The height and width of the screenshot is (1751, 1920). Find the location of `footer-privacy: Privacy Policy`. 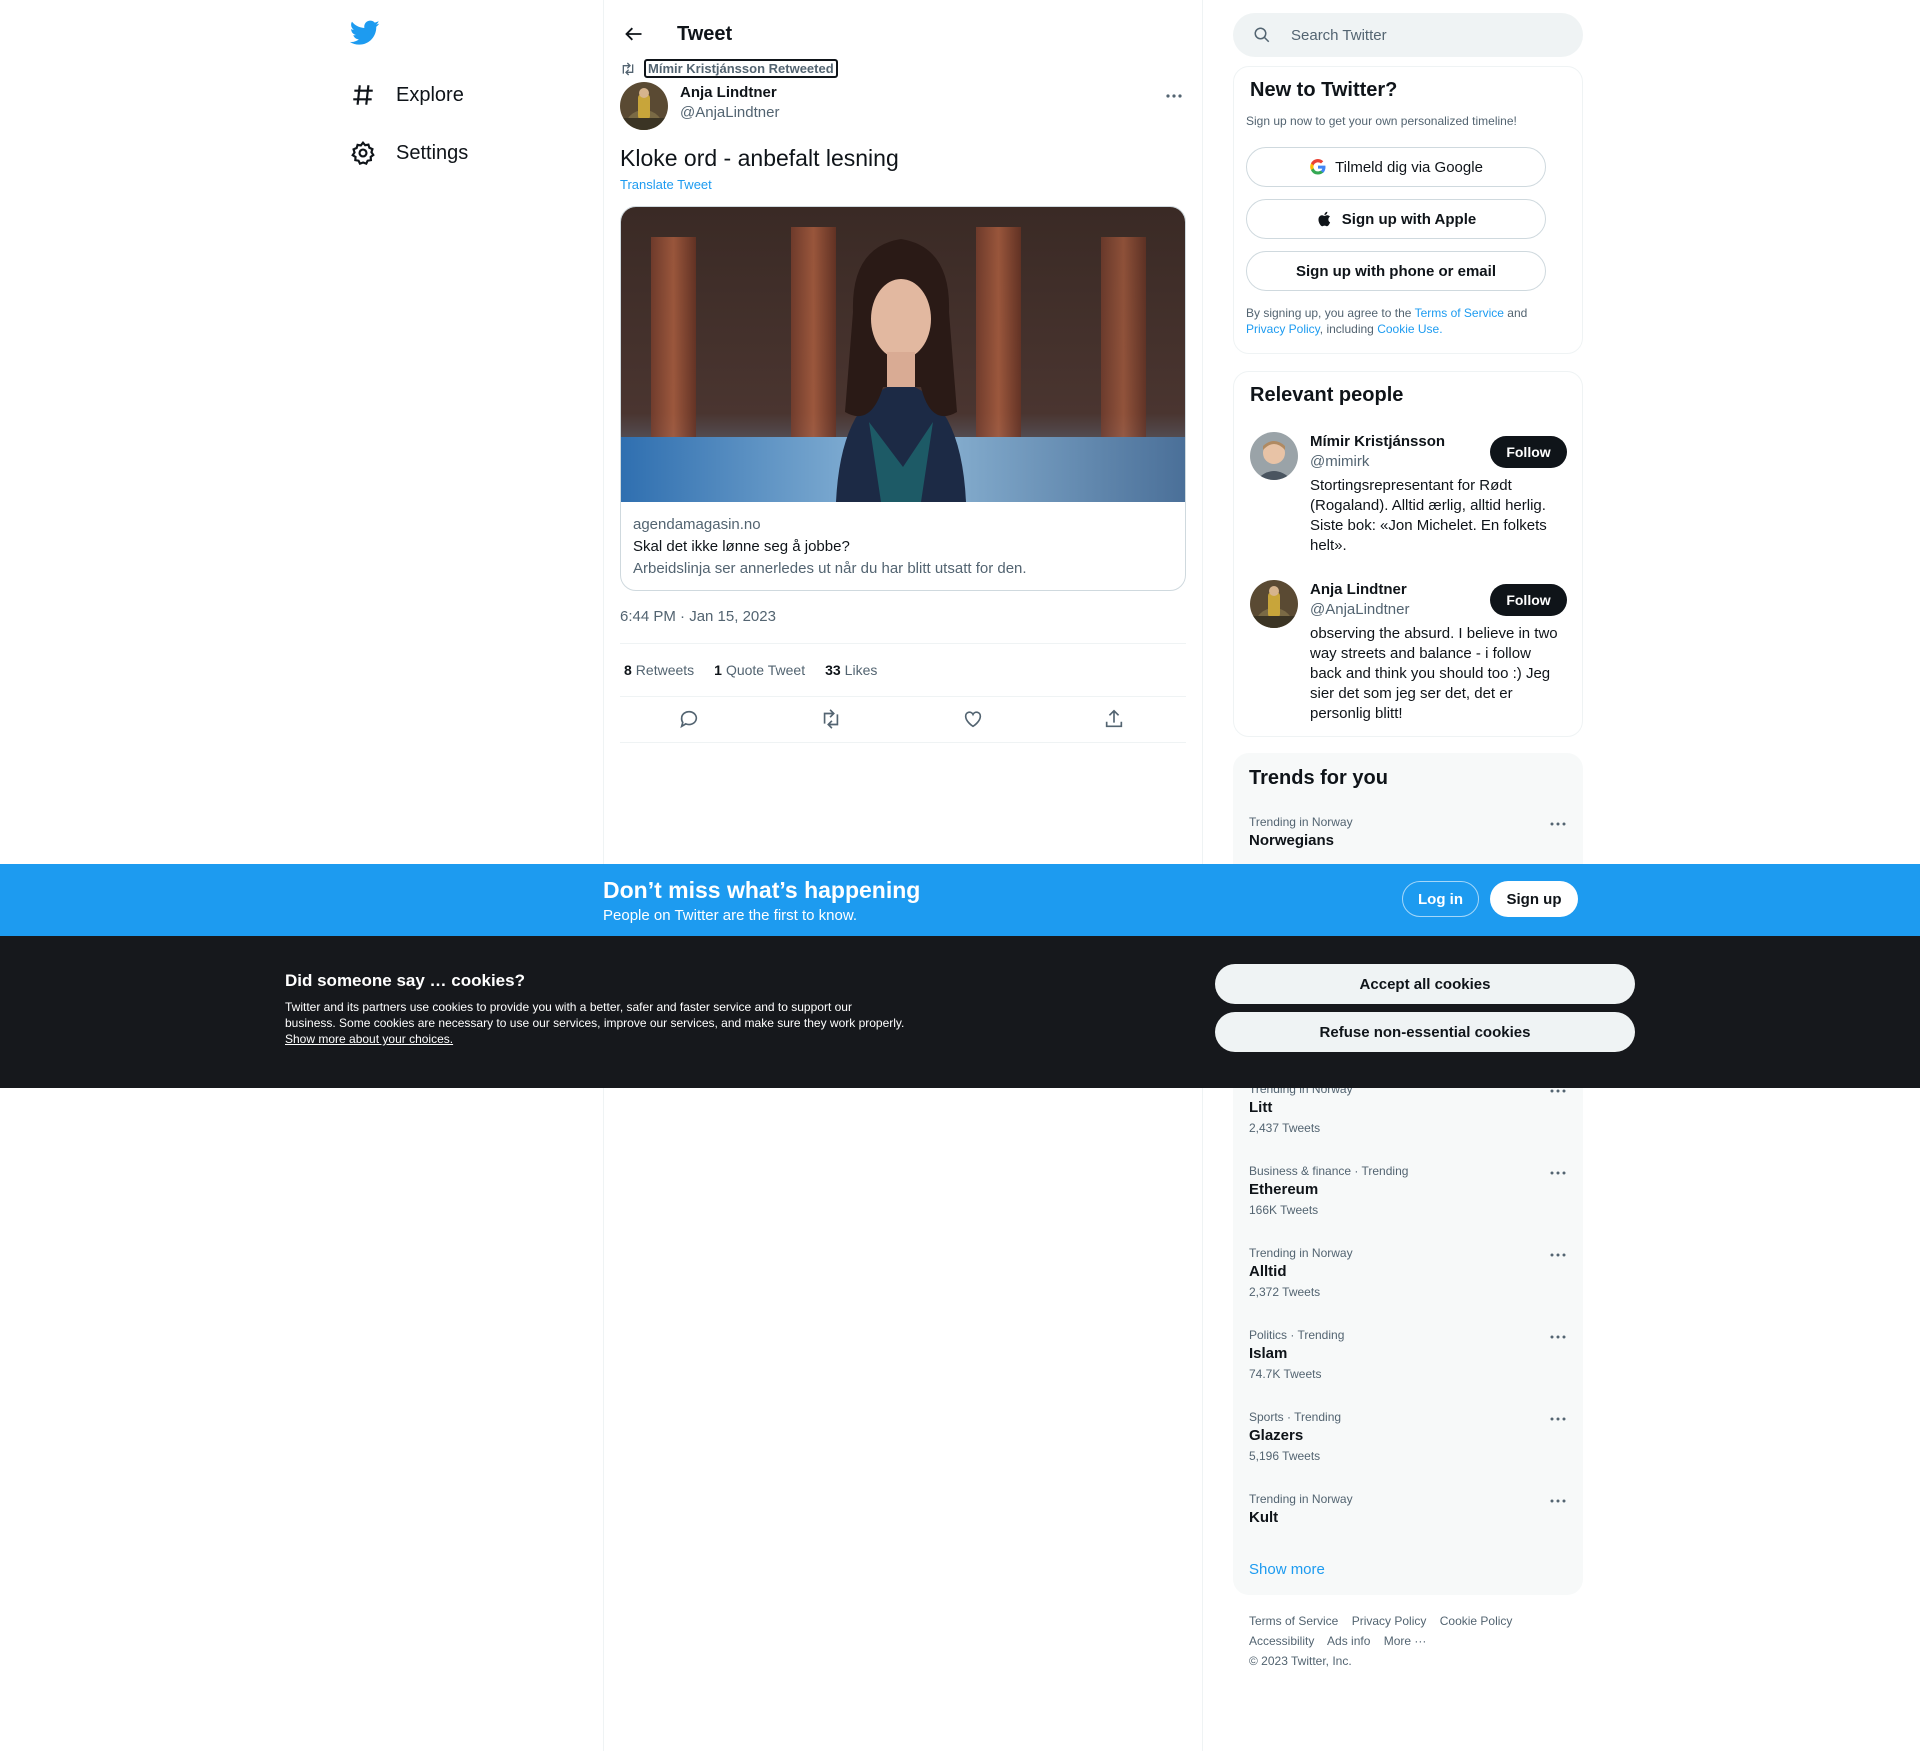

footer-privacy: Privacy Policy is located at coordinates (1389, 1621).